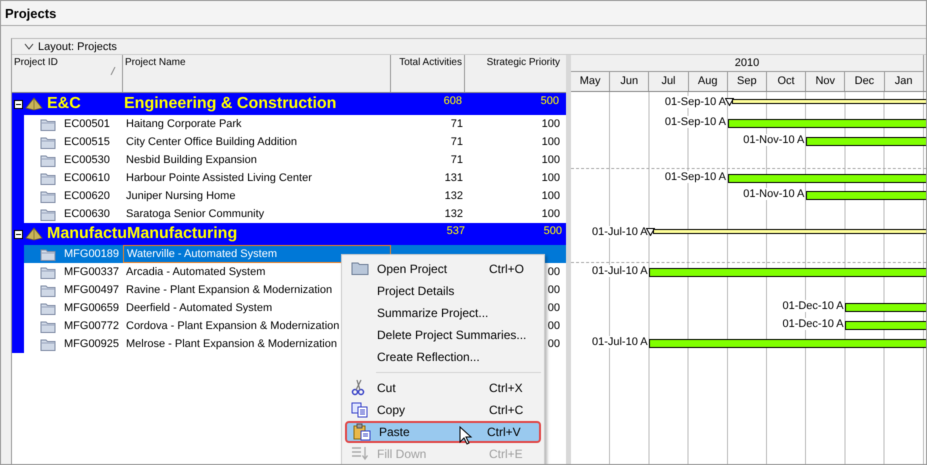  Describe the element at coordinates (747, 81) in the screenshot. I see `month-header: Sep` at that location.